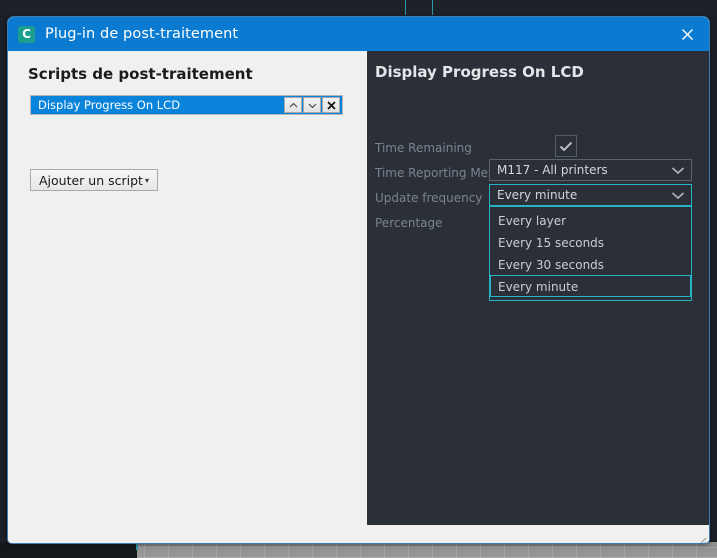  I want to click on scripts-panel-heading: Scripts de post-traitement, so click(140, 74).